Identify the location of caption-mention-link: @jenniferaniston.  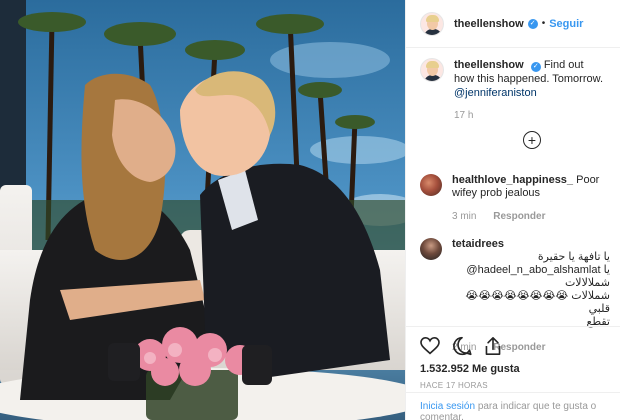
(495, 93).